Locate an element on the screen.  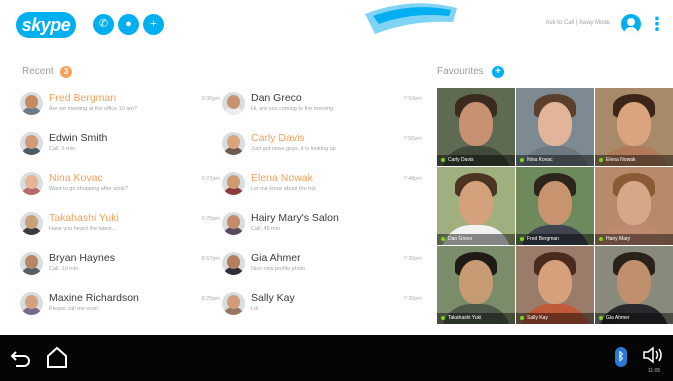
favourite-caption: Sally Kay is located at coordinates (555, 318).